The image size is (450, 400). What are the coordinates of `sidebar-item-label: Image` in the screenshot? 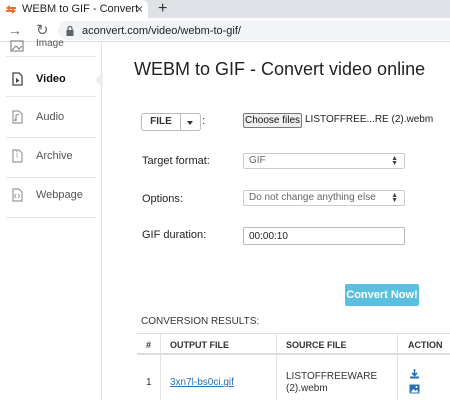 It's located at (50, 43).